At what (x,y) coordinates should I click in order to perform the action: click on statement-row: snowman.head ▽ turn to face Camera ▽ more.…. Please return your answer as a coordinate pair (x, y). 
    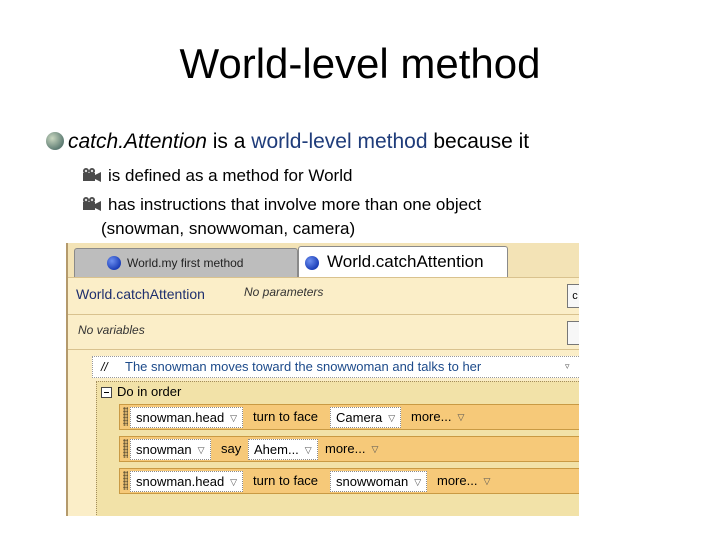
    Looking at the image, I should click on (349, 417).